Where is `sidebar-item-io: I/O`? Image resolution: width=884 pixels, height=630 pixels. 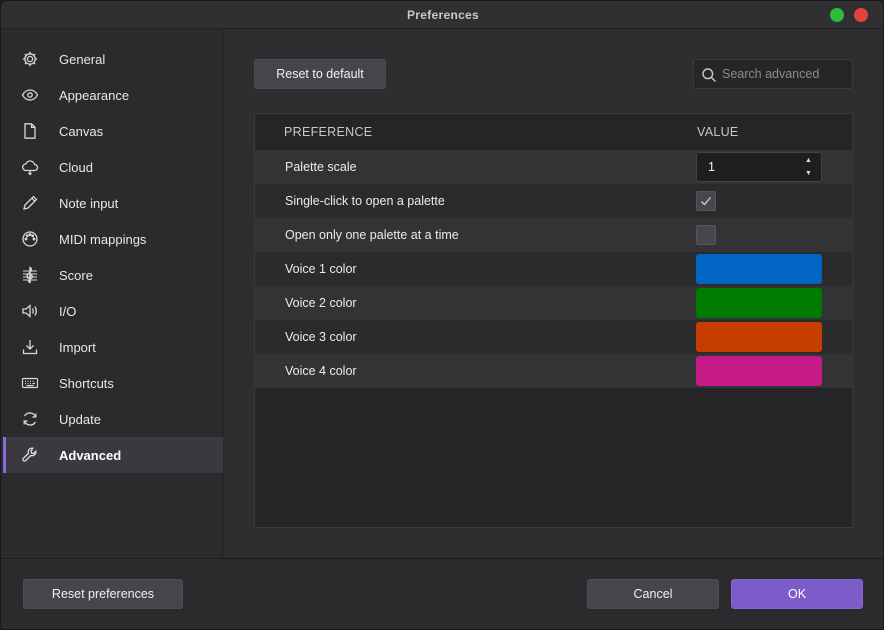 sidebar-item-io: I/O is located at coordinates (113, 311).